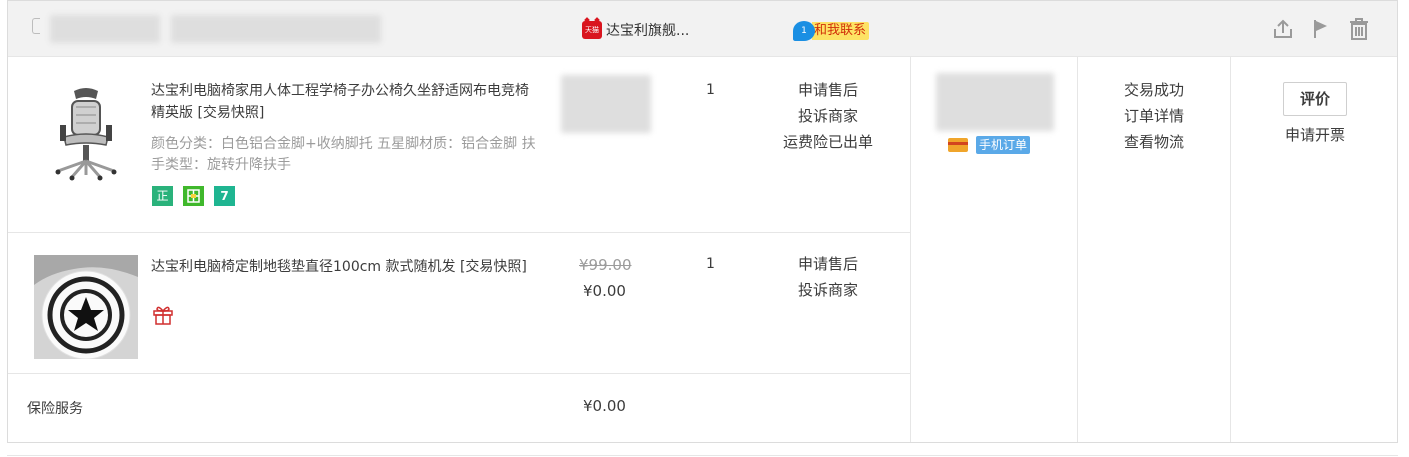 The image size is (1409, 457). What do you see at coordinates (303, 267) in the screenshot?
I see `product-title-text: 达宝利电脑椅定制地毯垫直径100cm 款式随机发` at bounding box center [303, 267].